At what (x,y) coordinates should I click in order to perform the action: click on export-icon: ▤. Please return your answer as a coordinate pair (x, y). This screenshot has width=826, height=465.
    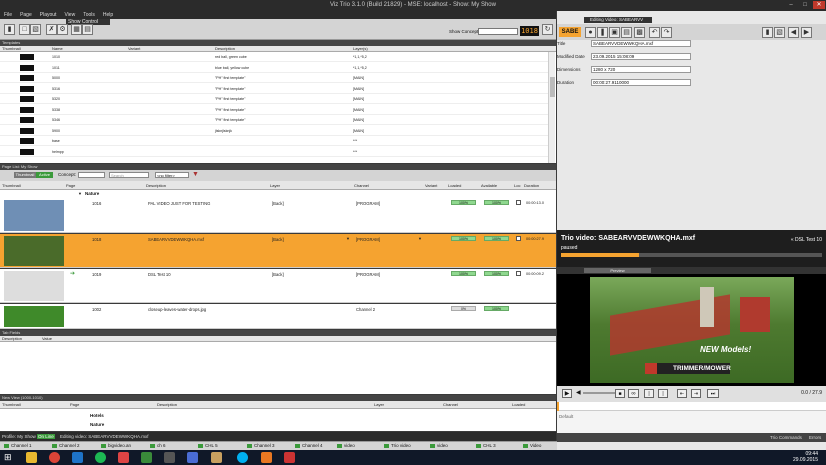
    Looking at the image, I should click on (87, 29).